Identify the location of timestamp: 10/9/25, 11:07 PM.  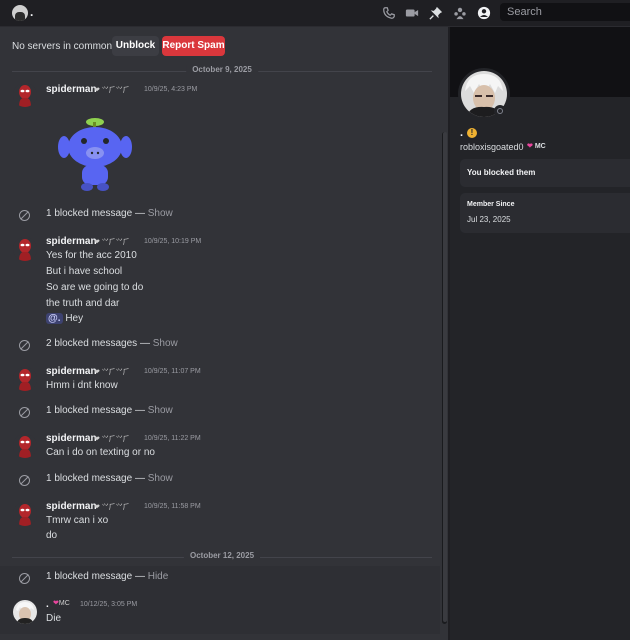
(172, 371).